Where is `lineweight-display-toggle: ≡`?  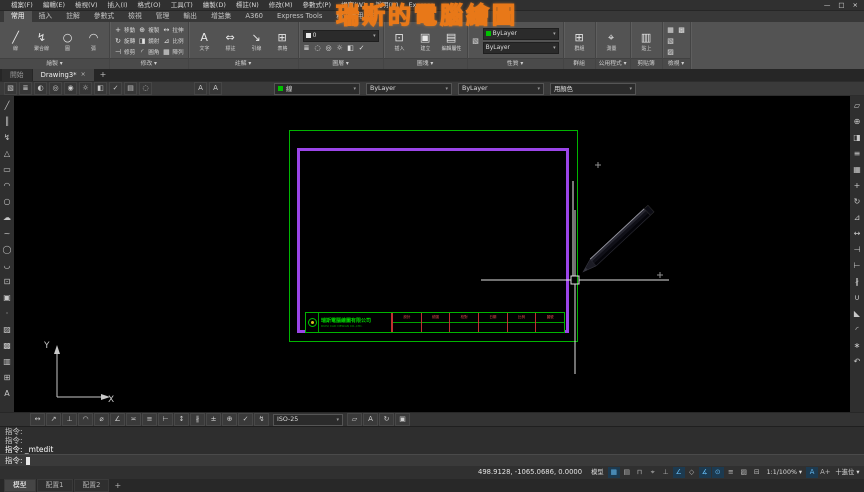
lineweight-display-toggle: ≡ is located at coordinates (731, 472).